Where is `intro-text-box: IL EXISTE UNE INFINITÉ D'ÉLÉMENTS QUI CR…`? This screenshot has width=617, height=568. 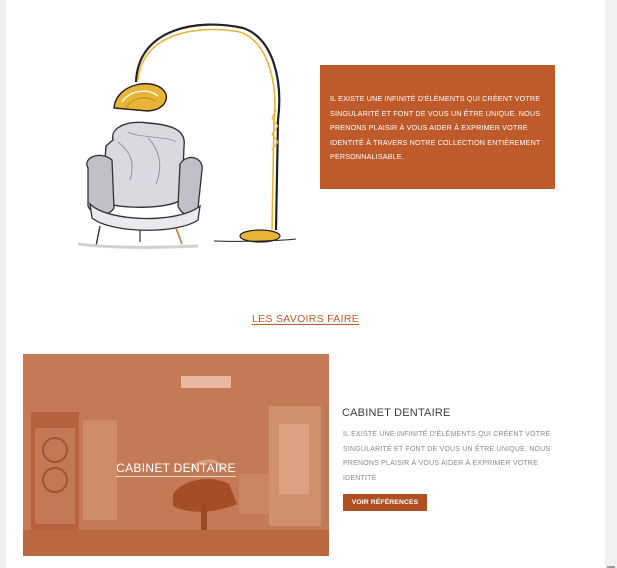 intro-text-box: IL EXISTE UNE INFINITÉ D'ÉLÉMENTS QUI CR… is located at coordinates (437, 127).